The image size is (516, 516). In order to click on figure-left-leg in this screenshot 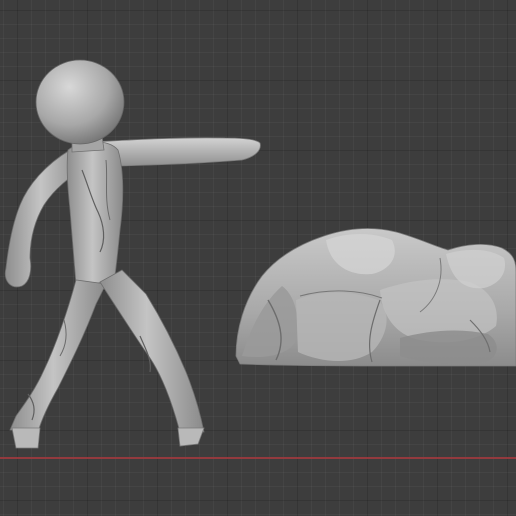, I will do `click(58, 356)`.